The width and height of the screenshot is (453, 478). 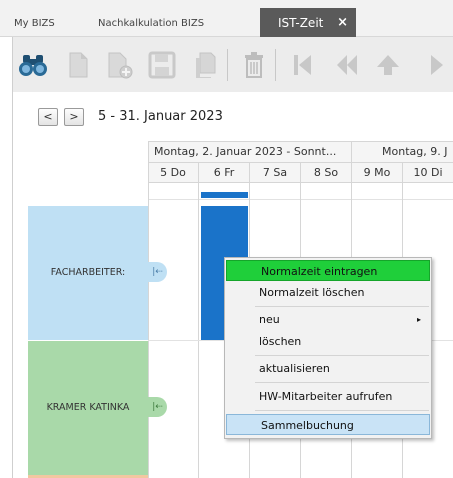 What do you see at coordinates (74, 117) in the screenshot?
I see `next-period-button: >` at bounding box center [74, 117].